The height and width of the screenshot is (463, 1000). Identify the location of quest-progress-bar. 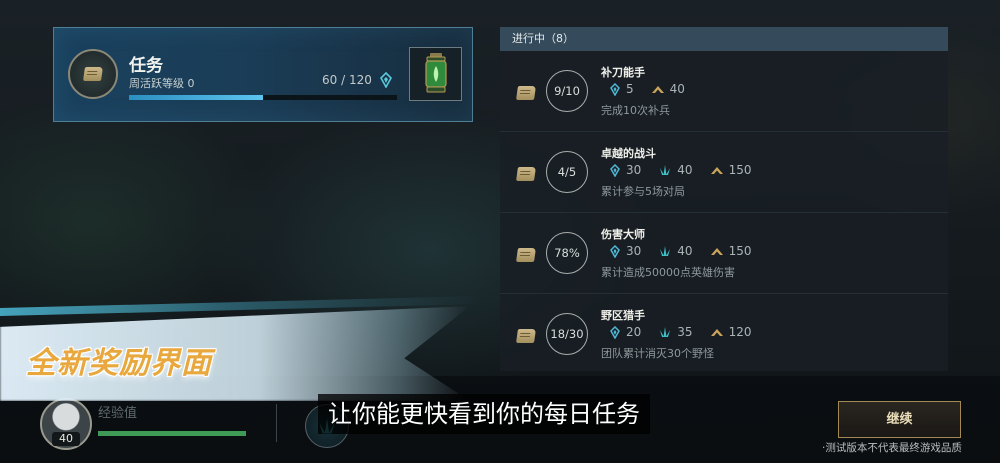
(263, 97).